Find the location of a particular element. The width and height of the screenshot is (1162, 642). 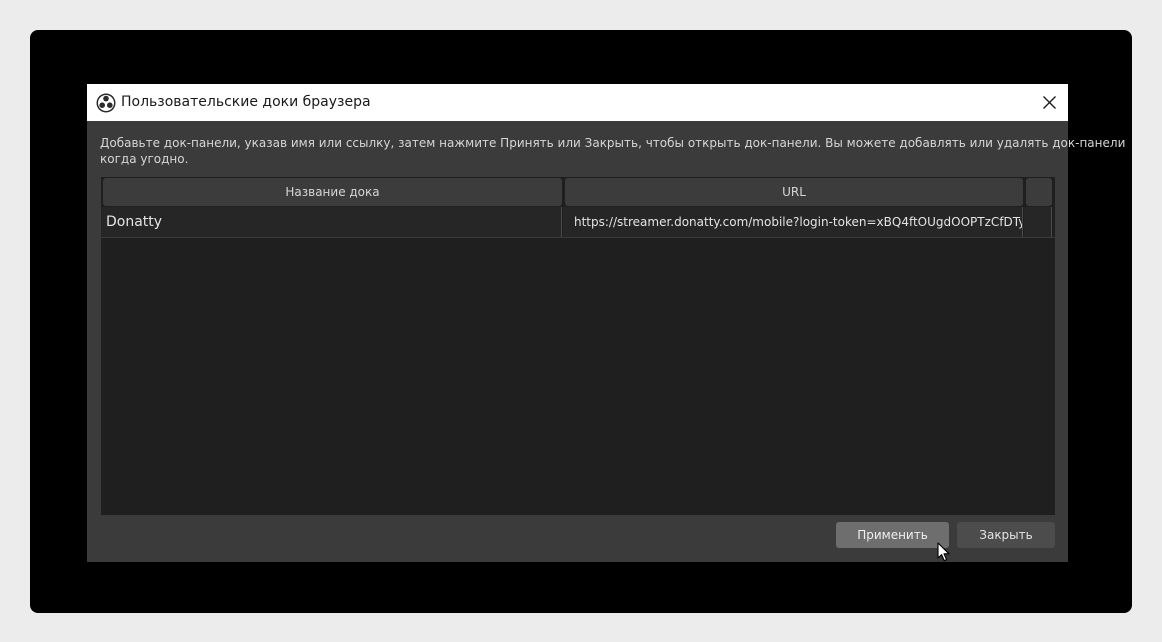

dock-name-cell: Donatty is located at coordinates (331, 222).